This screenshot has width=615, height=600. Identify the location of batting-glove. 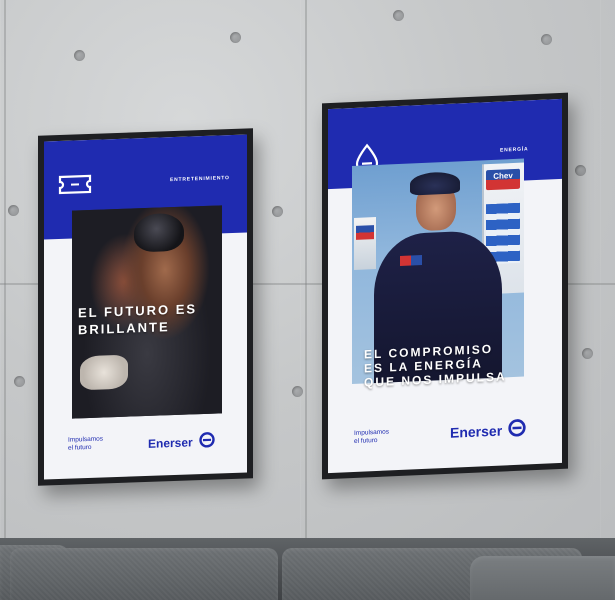
(104, 372).